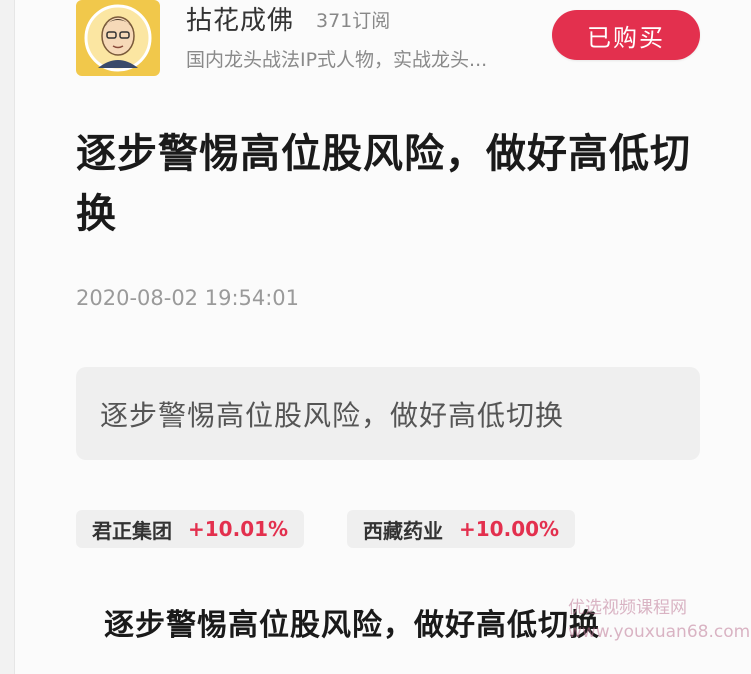 The width and height of the screenshot is (751, 674). Describe the element at coordinates (403, 530) in the screenshot. I see `stock-name: 西藏药业` at that location.